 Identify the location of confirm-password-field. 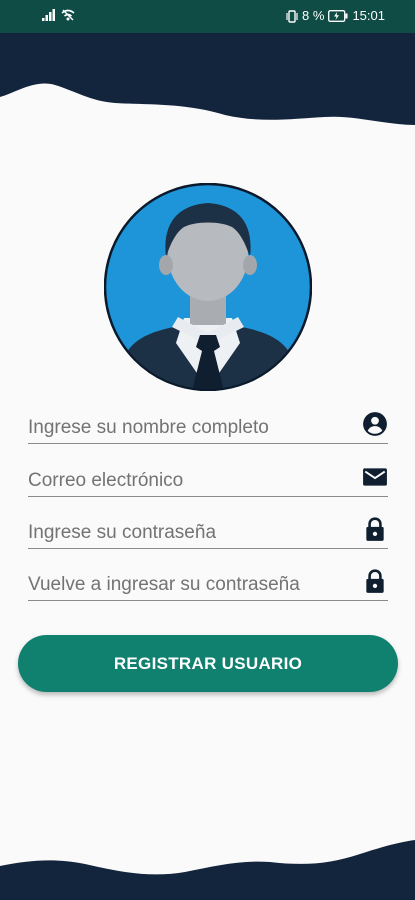
(208, 579).